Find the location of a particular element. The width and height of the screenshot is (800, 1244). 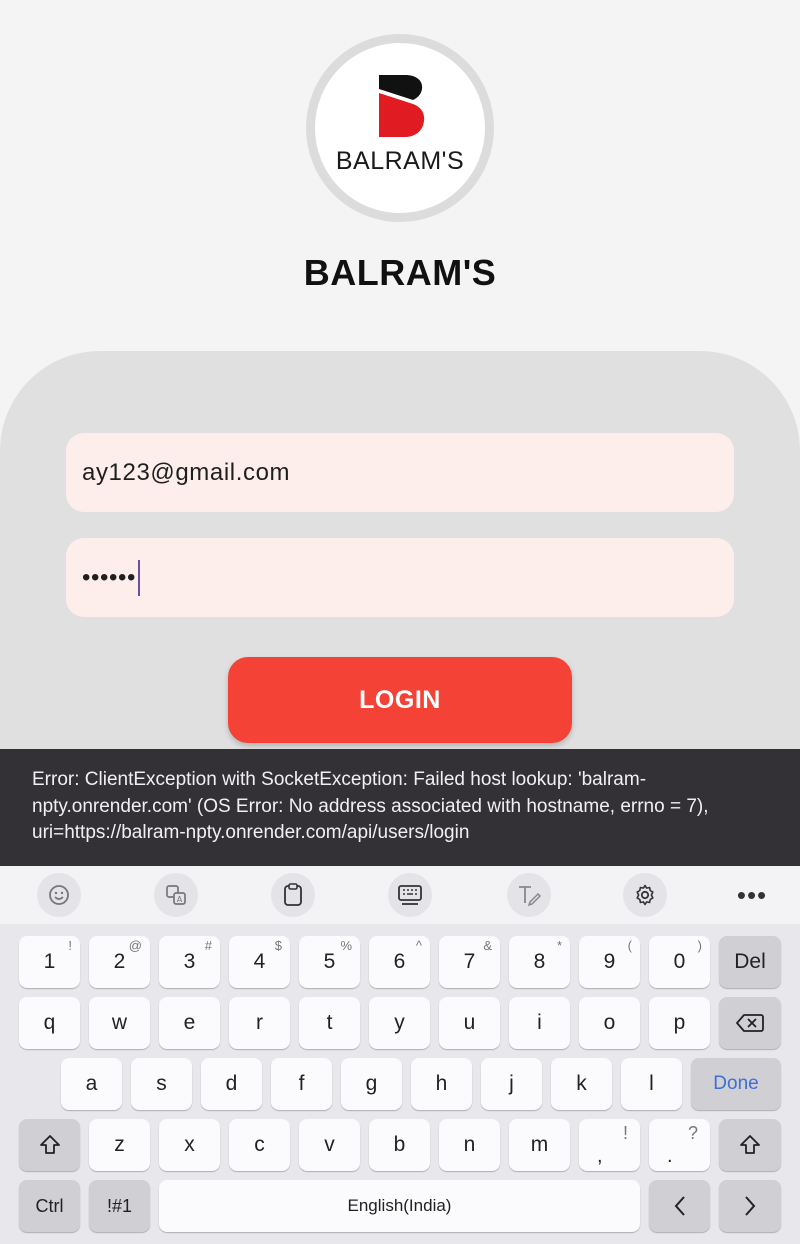

password-value: •••••• is located at coordinates (109, 577).